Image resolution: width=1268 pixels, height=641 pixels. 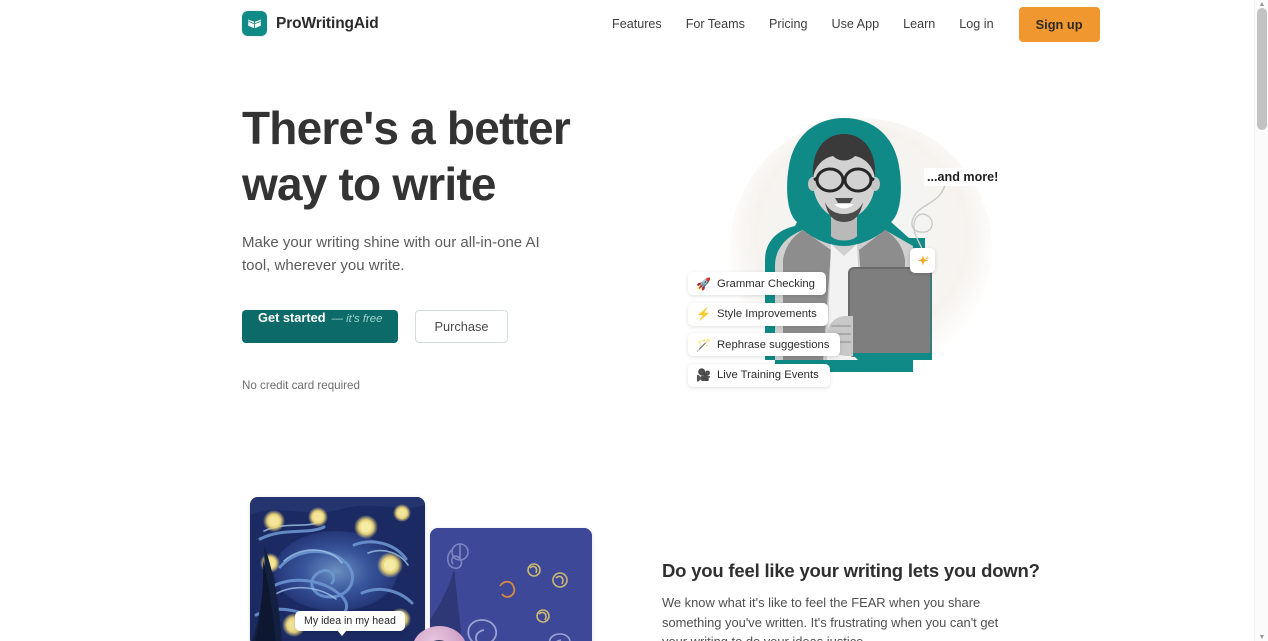 What do you see at coordinates (1261, 637) in the screenshot?
I see `scroll-down-arrow-icon: ▼` at bounding box center [1261, 637].